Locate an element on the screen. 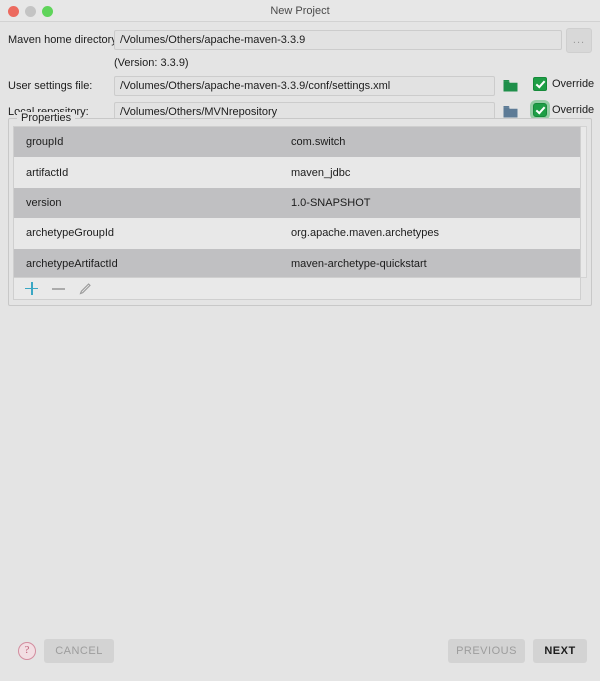  property-value: maven-archetype-quickstart is located at coordinates (359, 263).